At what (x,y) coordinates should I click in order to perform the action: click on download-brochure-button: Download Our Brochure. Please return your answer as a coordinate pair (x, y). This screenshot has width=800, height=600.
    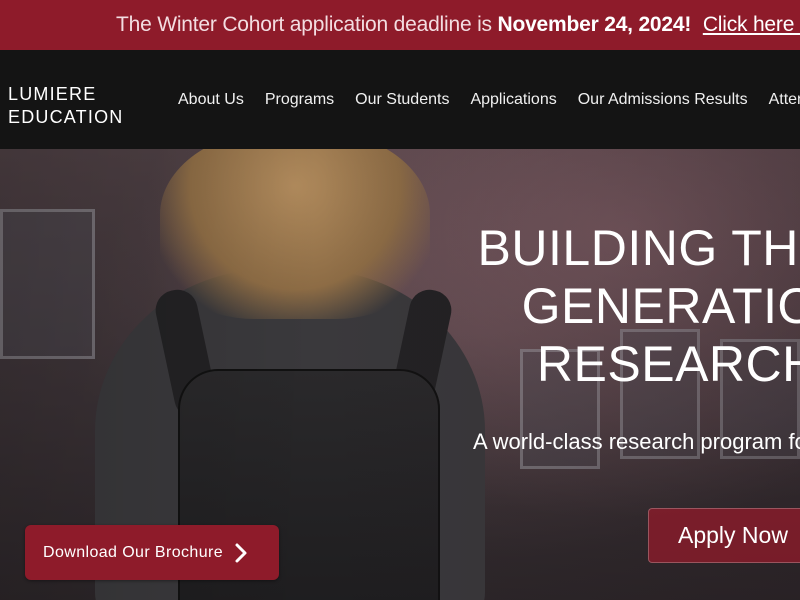
    Looking at the image, I should click on (152, 552).